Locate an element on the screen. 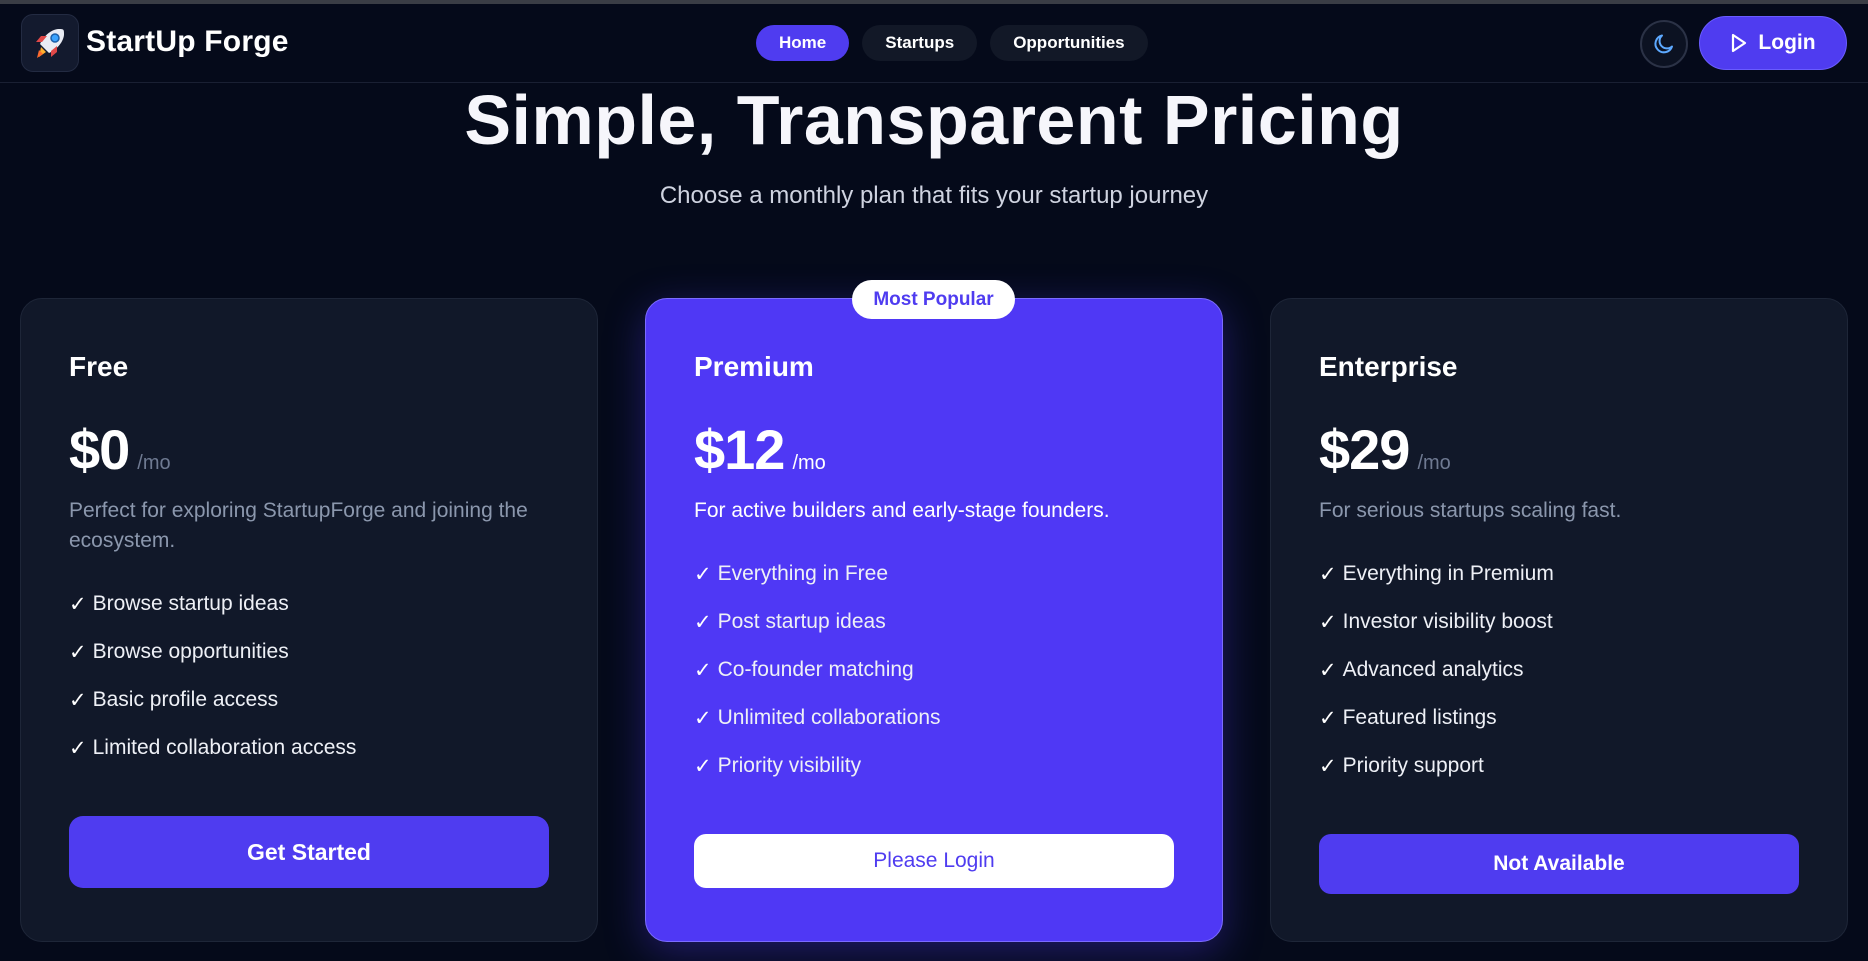  please-login-button: Please Login is located at coordinates (934, 861).